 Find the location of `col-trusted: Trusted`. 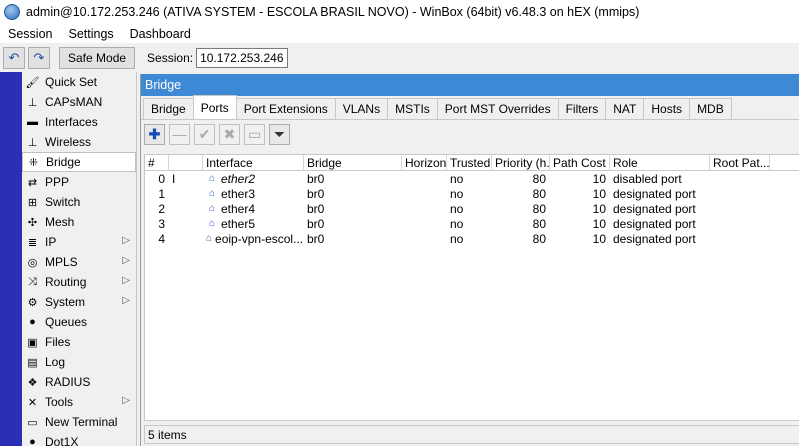

col-trusted: Trusted is located at coordinates (469, 163).